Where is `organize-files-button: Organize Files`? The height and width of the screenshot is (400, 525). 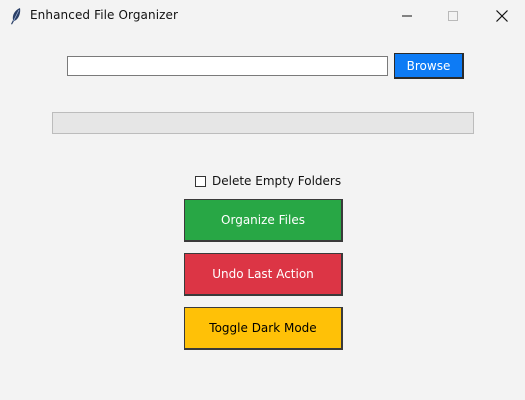 organize-files-button: Organize Files is located at coordinates (263, 220).